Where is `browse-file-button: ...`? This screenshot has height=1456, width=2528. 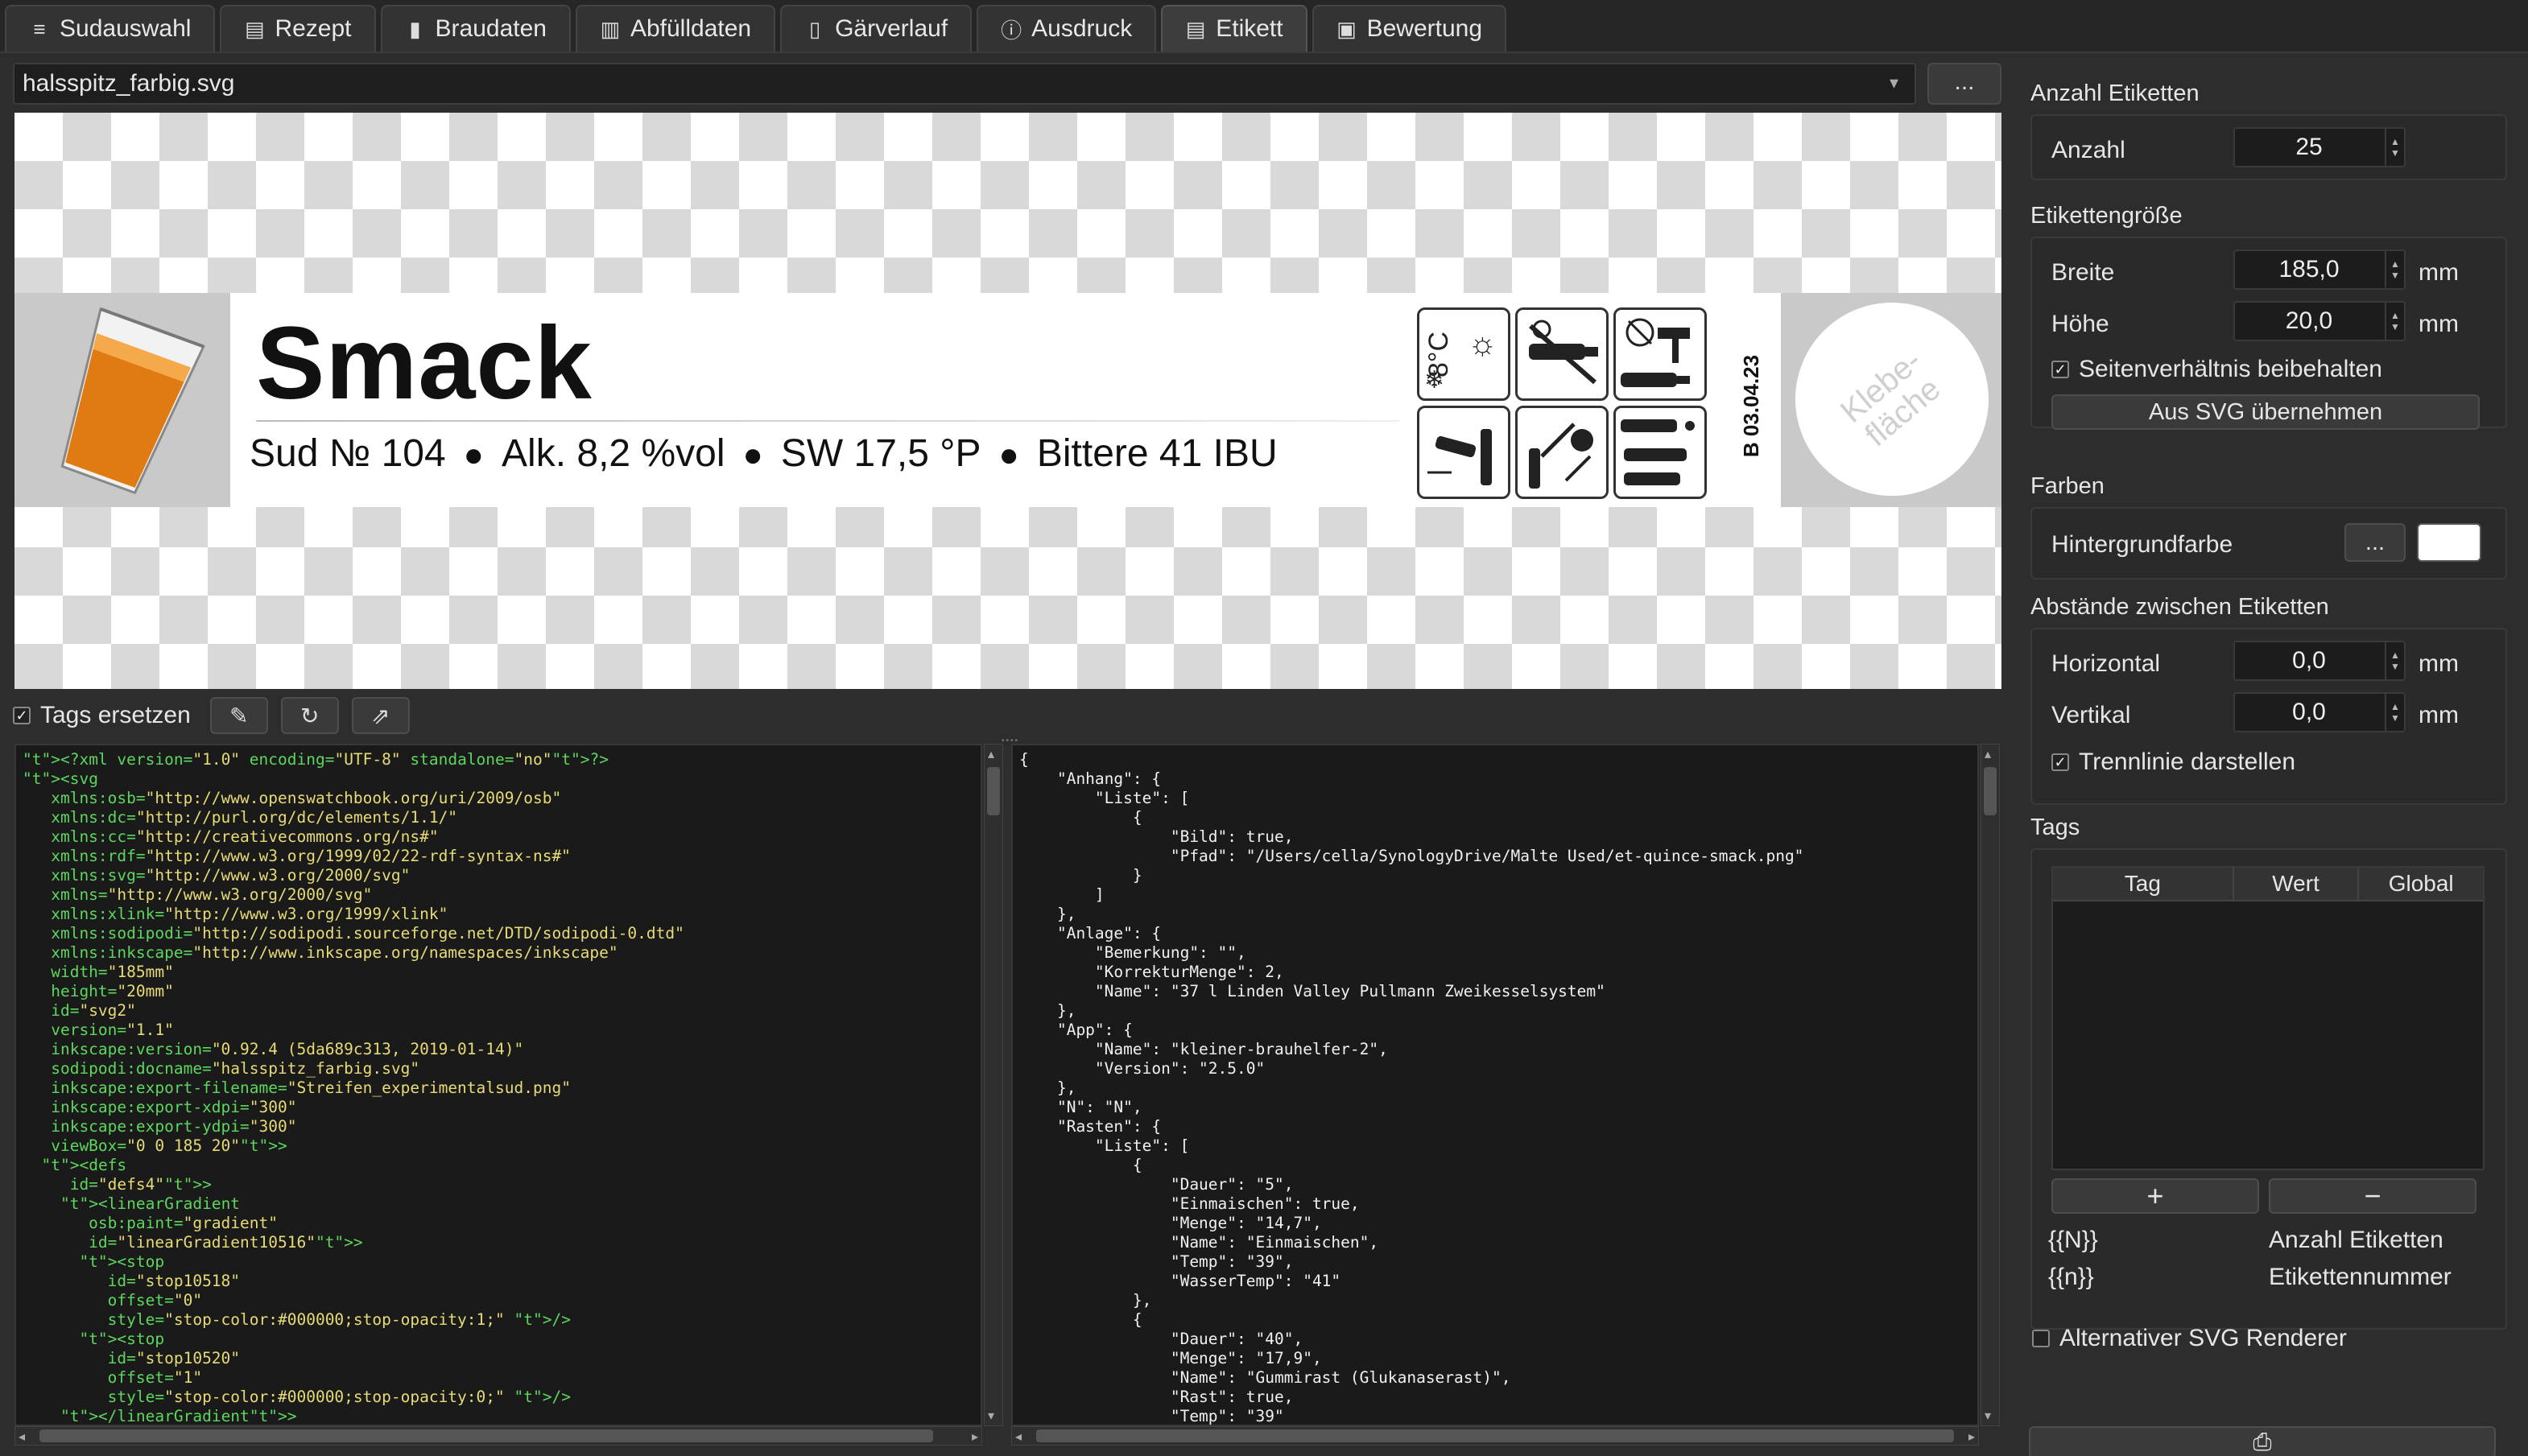 browse-file-button: ... is located at coordinates (1964, 84).